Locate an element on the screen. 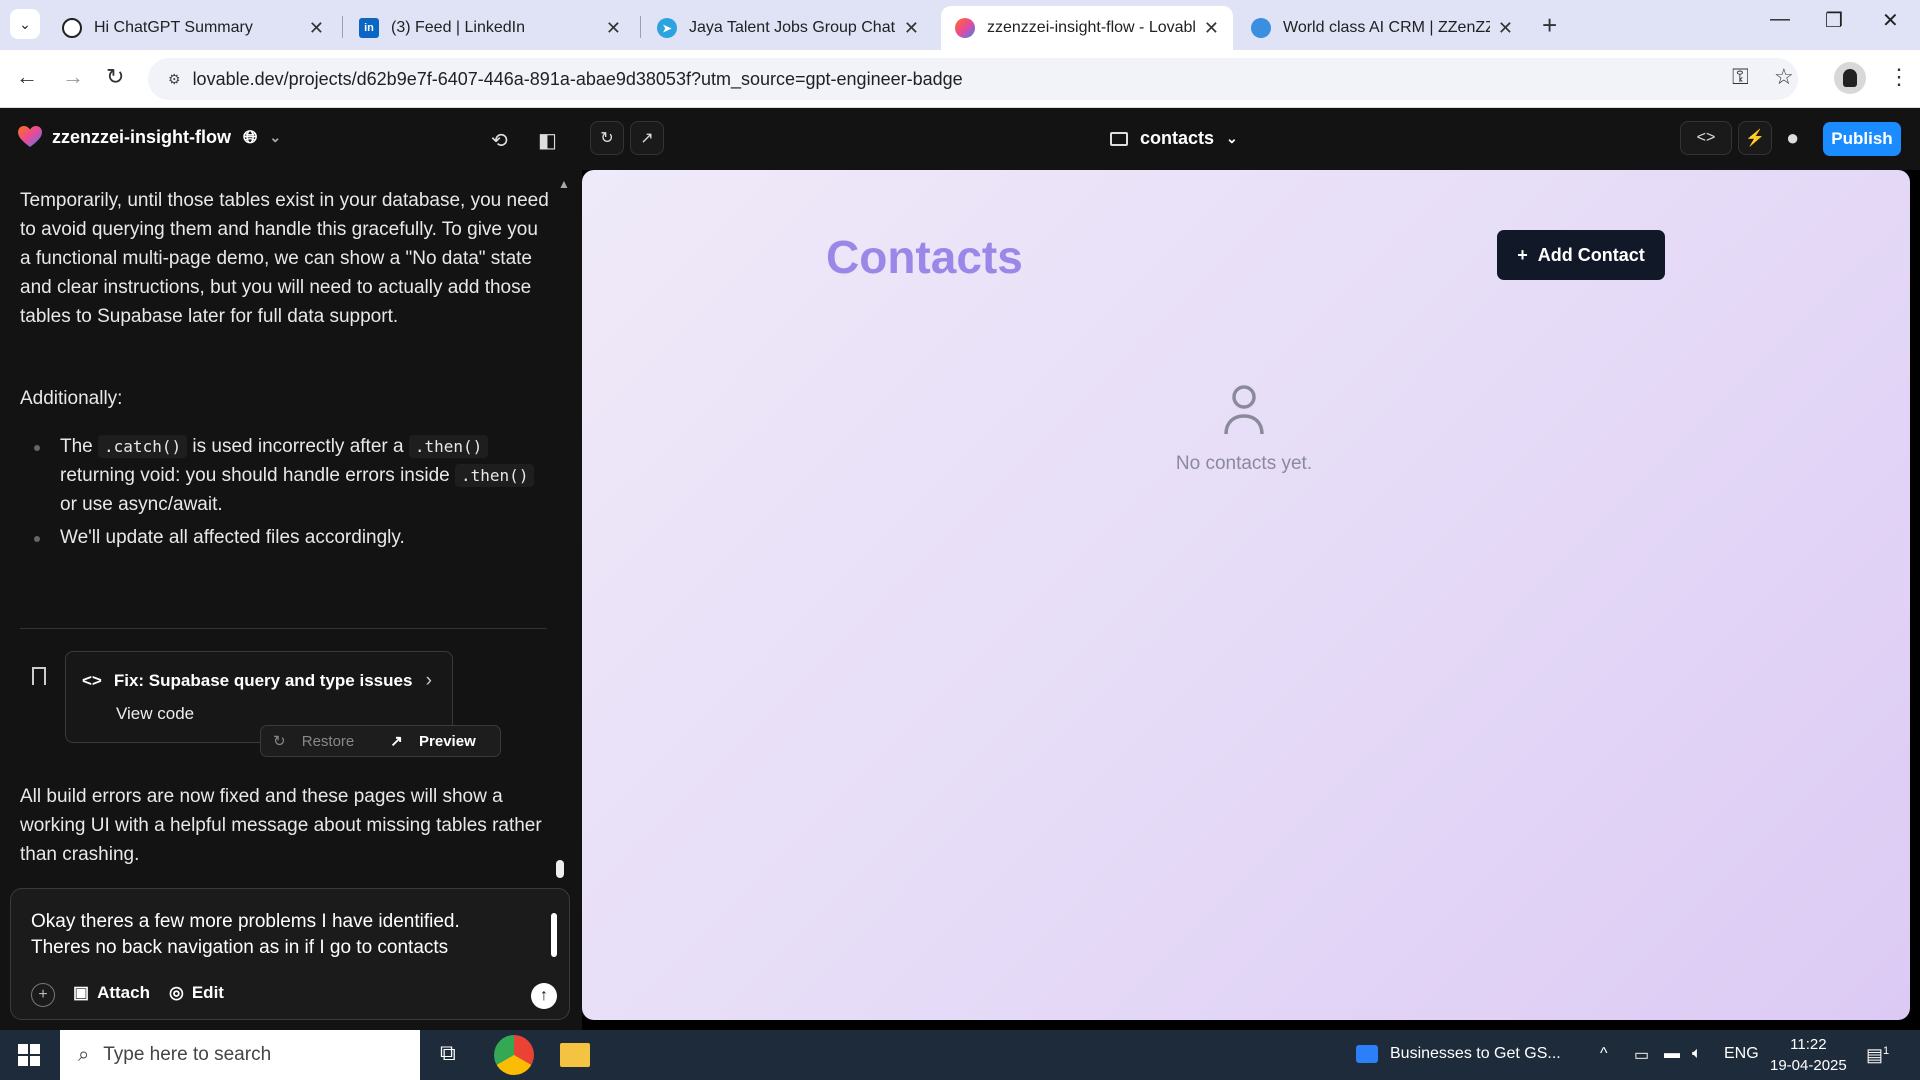 Image resolution: width=1920 pixels, height=1080 pixels. tab-title: Hi ChatGPT Summary is located at coordinates (173, 27).